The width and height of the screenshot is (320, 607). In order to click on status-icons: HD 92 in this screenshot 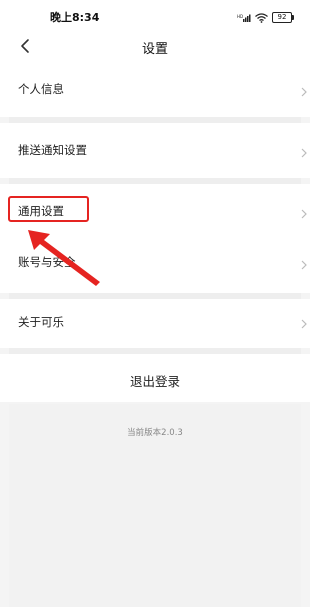, I will do `click(265, 17)`.